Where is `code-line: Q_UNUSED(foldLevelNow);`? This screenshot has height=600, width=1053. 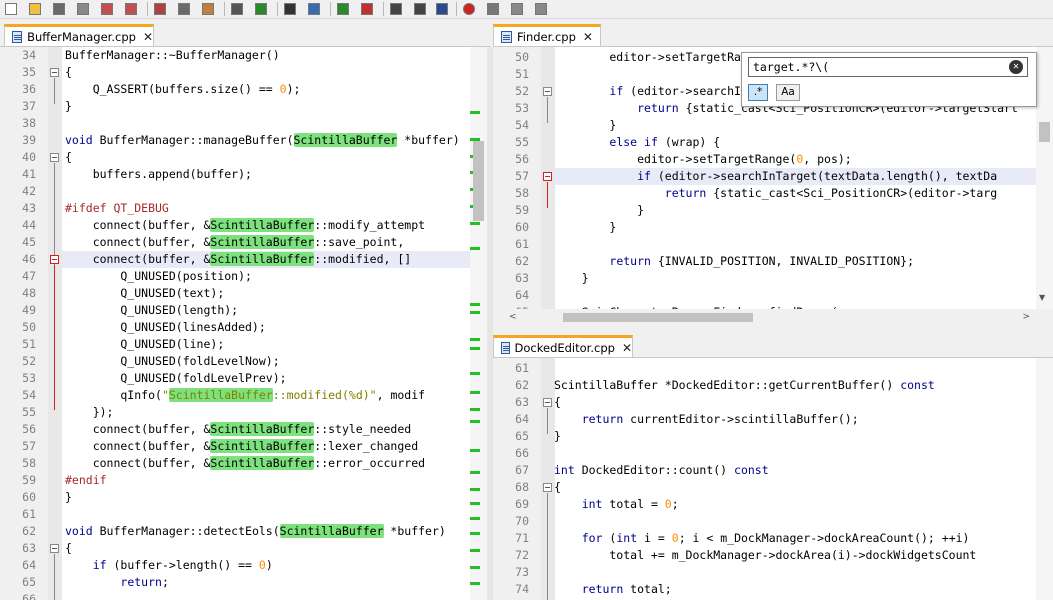 code-line: Q_UNUSED(foldLevelNow); is located at coordinates (172, 361).